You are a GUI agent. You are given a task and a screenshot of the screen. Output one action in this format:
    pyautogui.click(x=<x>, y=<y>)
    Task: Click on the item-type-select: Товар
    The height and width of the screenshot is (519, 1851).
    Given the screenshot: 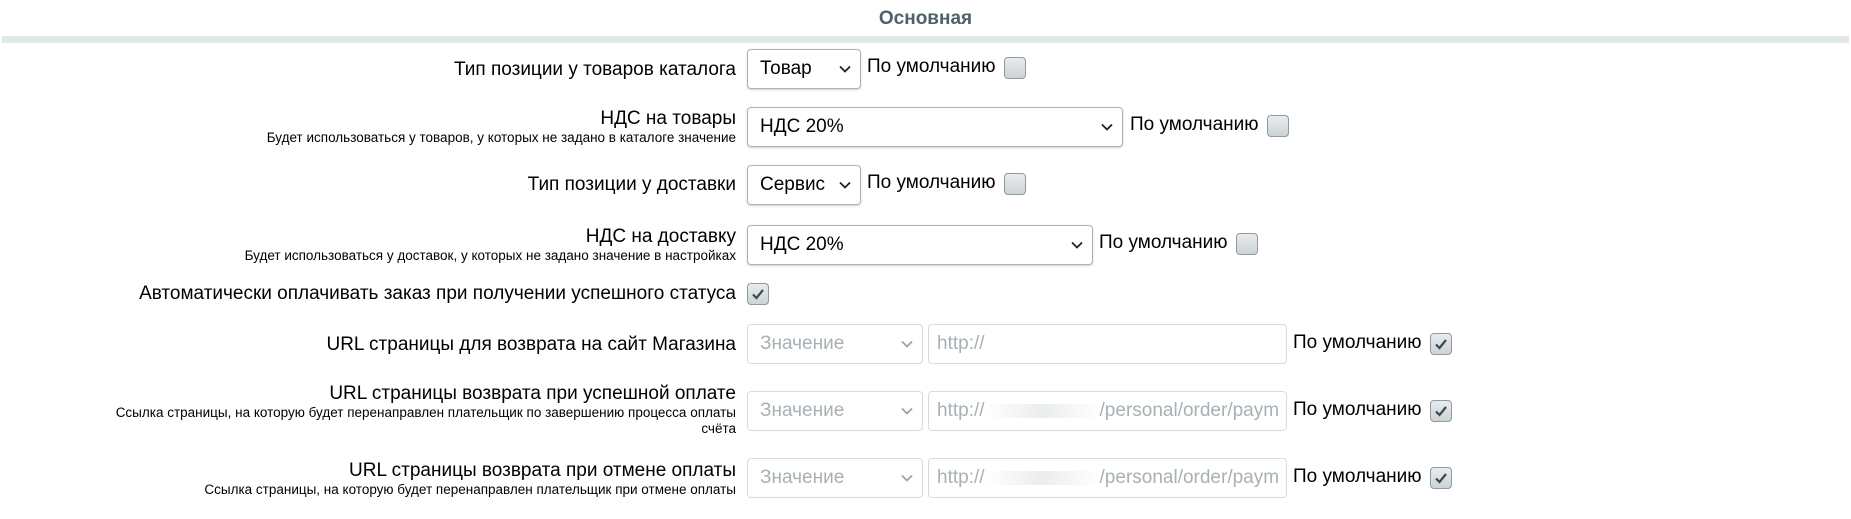 What is the action you would take?
    pyautogui.click(x=804, y=69)
    